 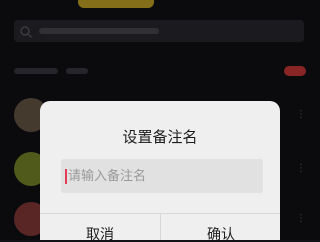 What do you see at coordinates (162, 176) in the screenshot?
I see `remark-name-input: 请输入备注名` at bounding box center [162, 176].